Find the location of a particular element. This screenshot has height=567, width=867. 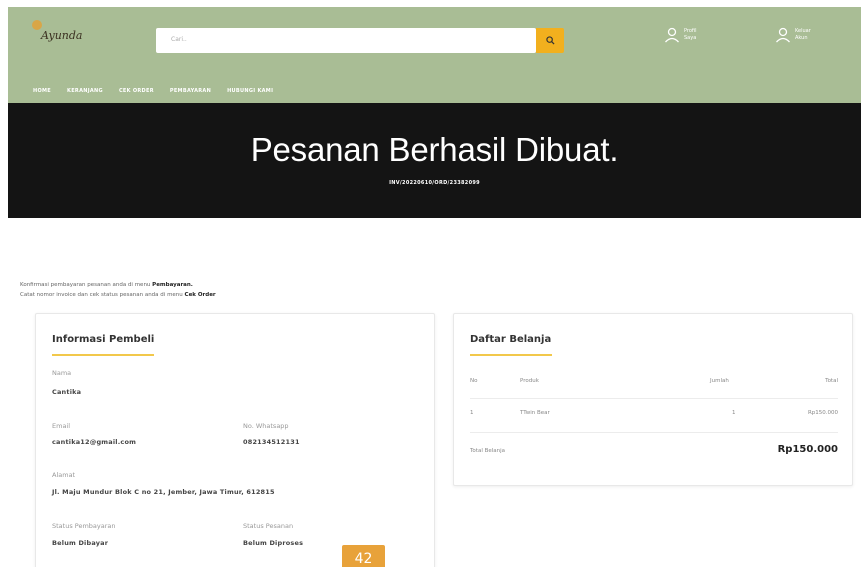

payment-status-value: Belum Dibayar is located at coordinates (80, 543).